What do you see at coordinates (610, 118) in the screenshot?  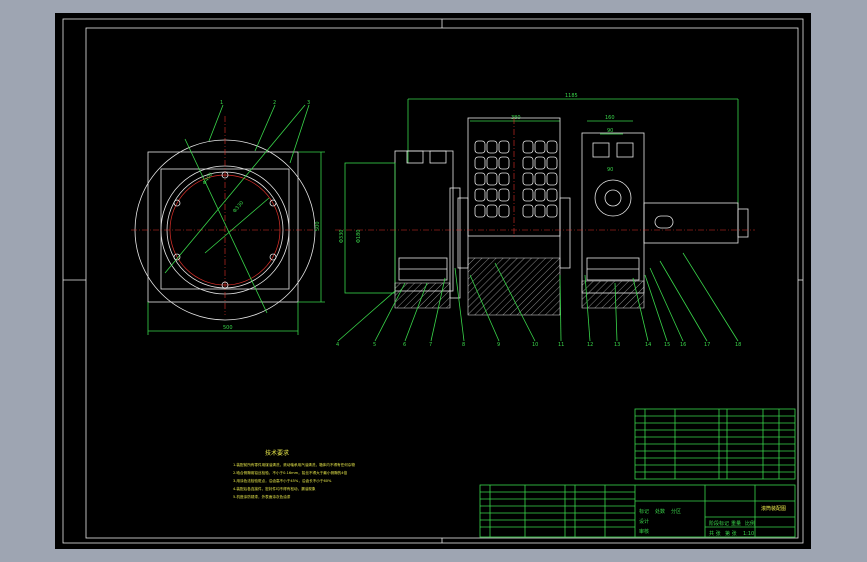 I see `svg-text: 160` at bounding box center [610, 118].